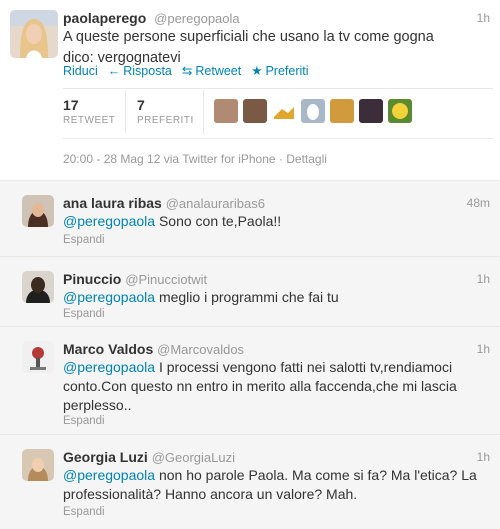 This screenshot has height=529, width=500. I want to click on author-handle: @peregopaola, so click(196, 18).